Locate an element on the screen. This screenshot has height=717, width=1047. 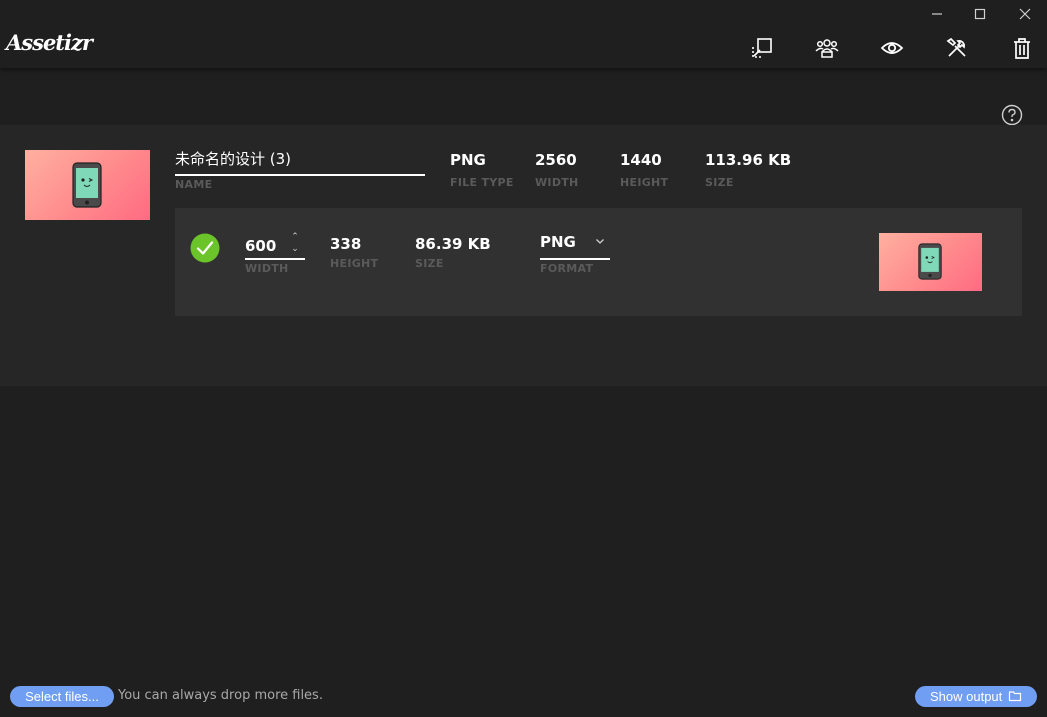
file-type-label: FILE TYPE is located at coordinates (482, 182).